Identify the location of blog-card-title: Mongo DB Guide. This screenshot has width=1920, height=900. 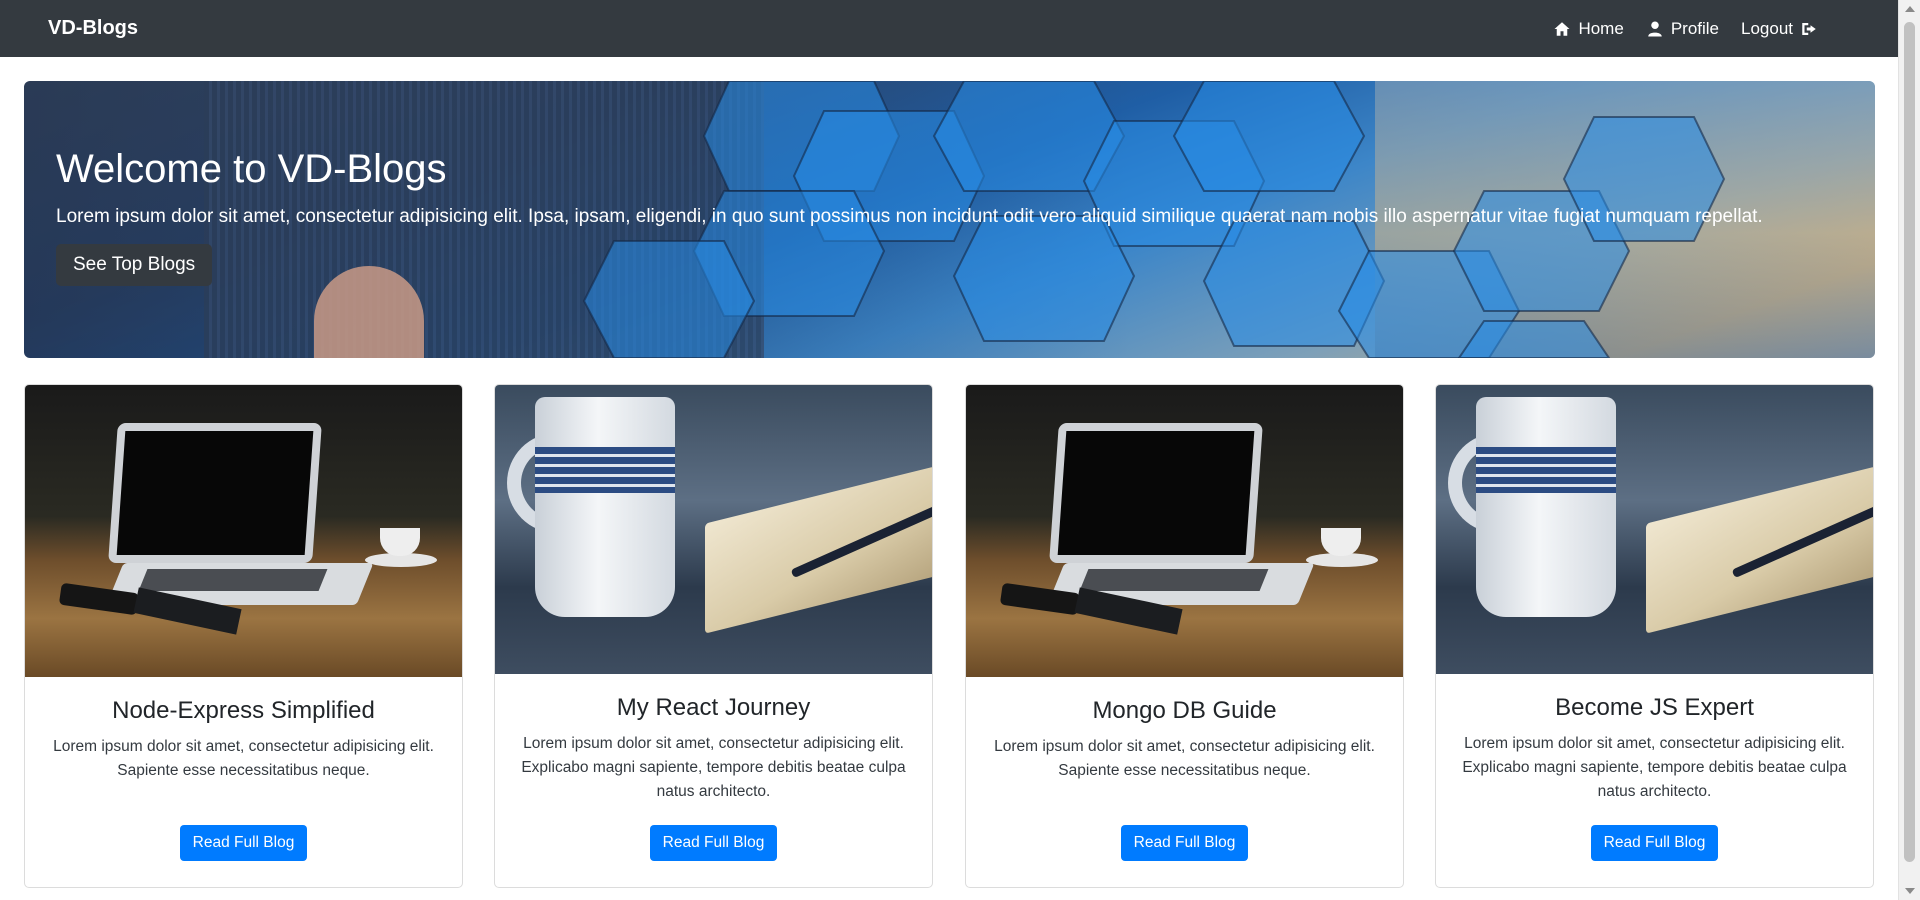
(1184, 710).